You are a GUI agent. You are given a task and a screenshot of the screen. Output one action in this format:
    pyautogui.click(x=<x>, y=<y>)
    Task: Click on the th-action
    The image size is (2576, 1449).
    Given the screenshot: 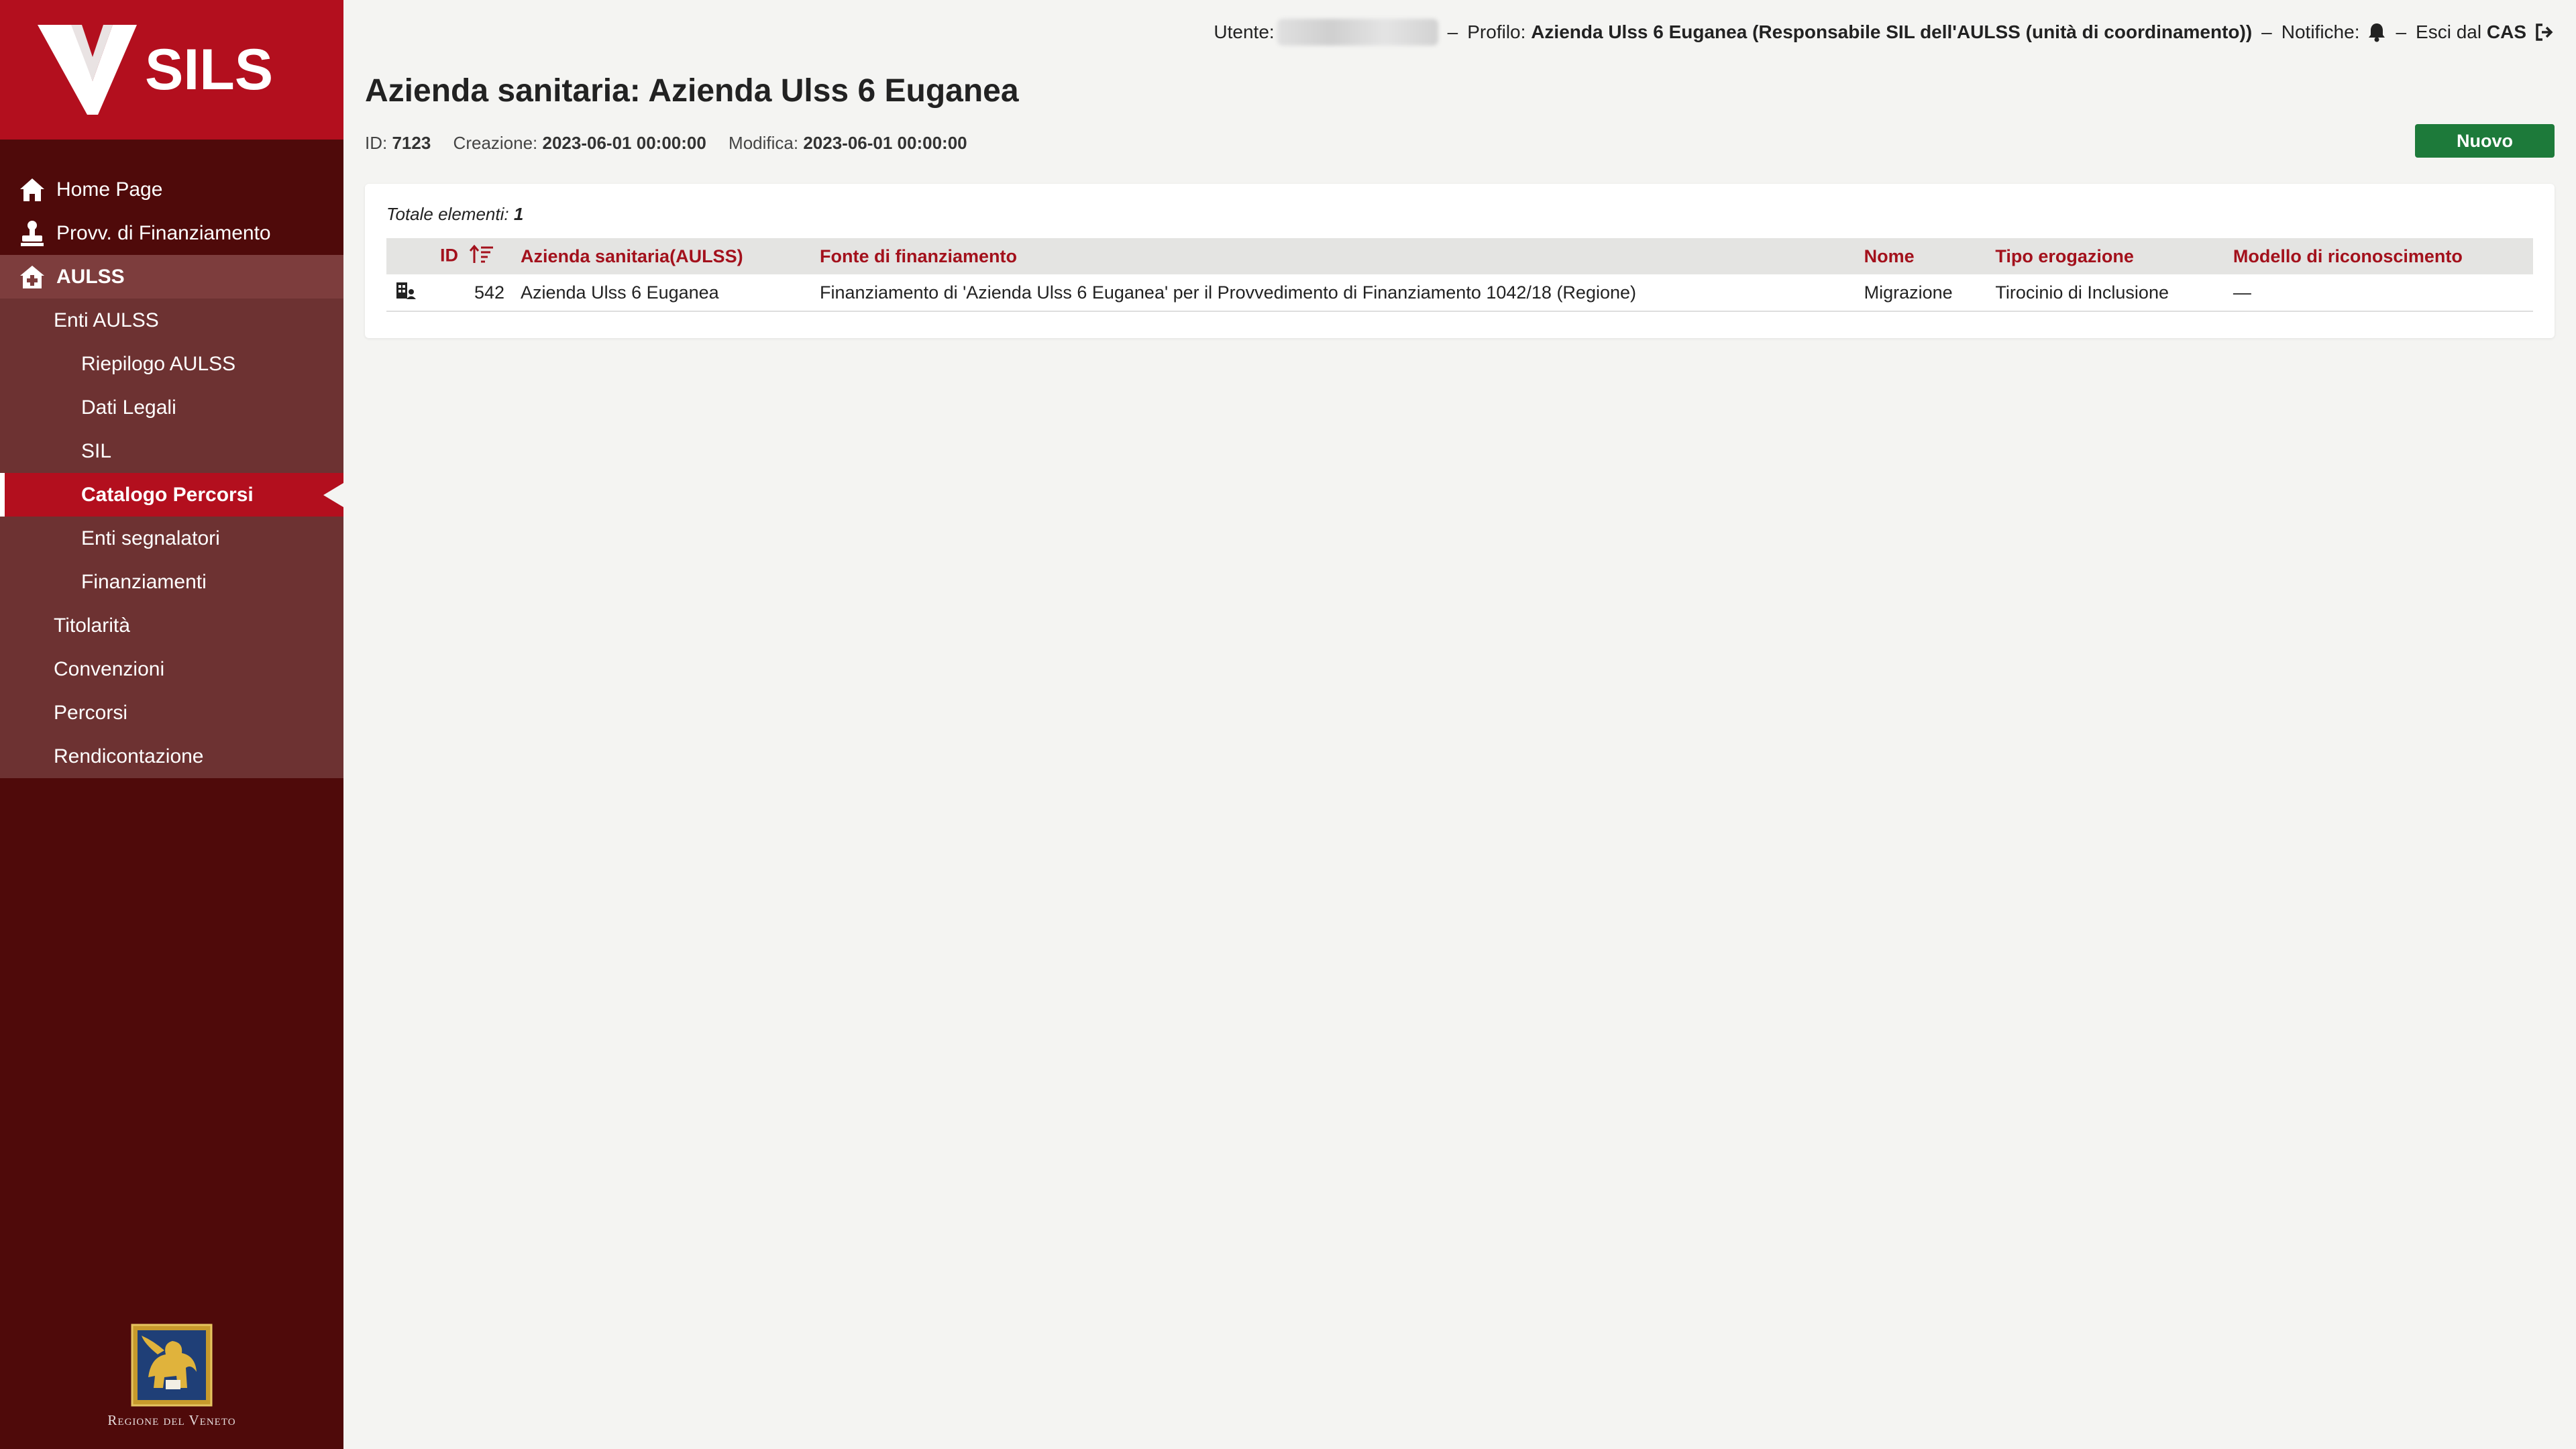 What is the action you would take?
    pyautogui.click(x=409, y=256)
    